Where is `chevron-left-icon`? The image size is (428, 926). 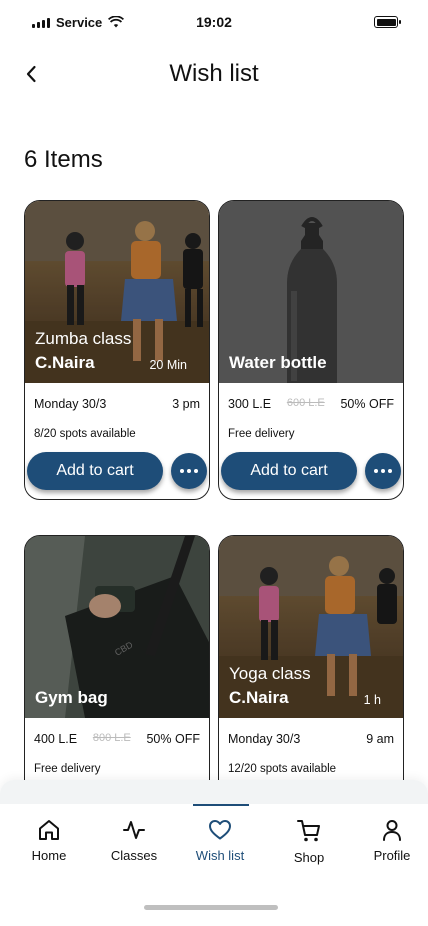 chevron-left-icon is located at coordinates (31, 74).